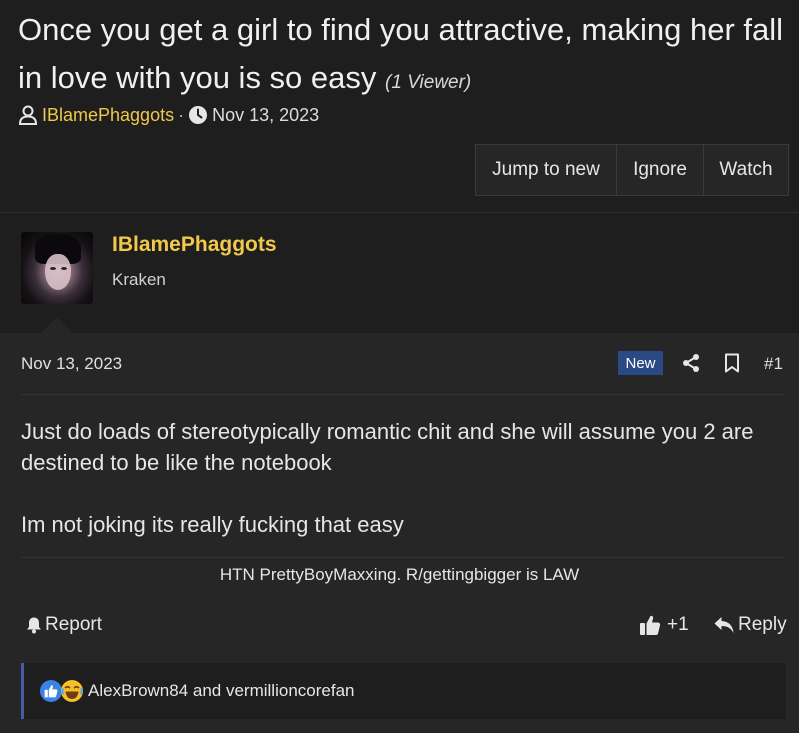  Describe the element at coordinates (406, 627) in the screenshot. I see `post-actions: Report +1 Reply` at that location.